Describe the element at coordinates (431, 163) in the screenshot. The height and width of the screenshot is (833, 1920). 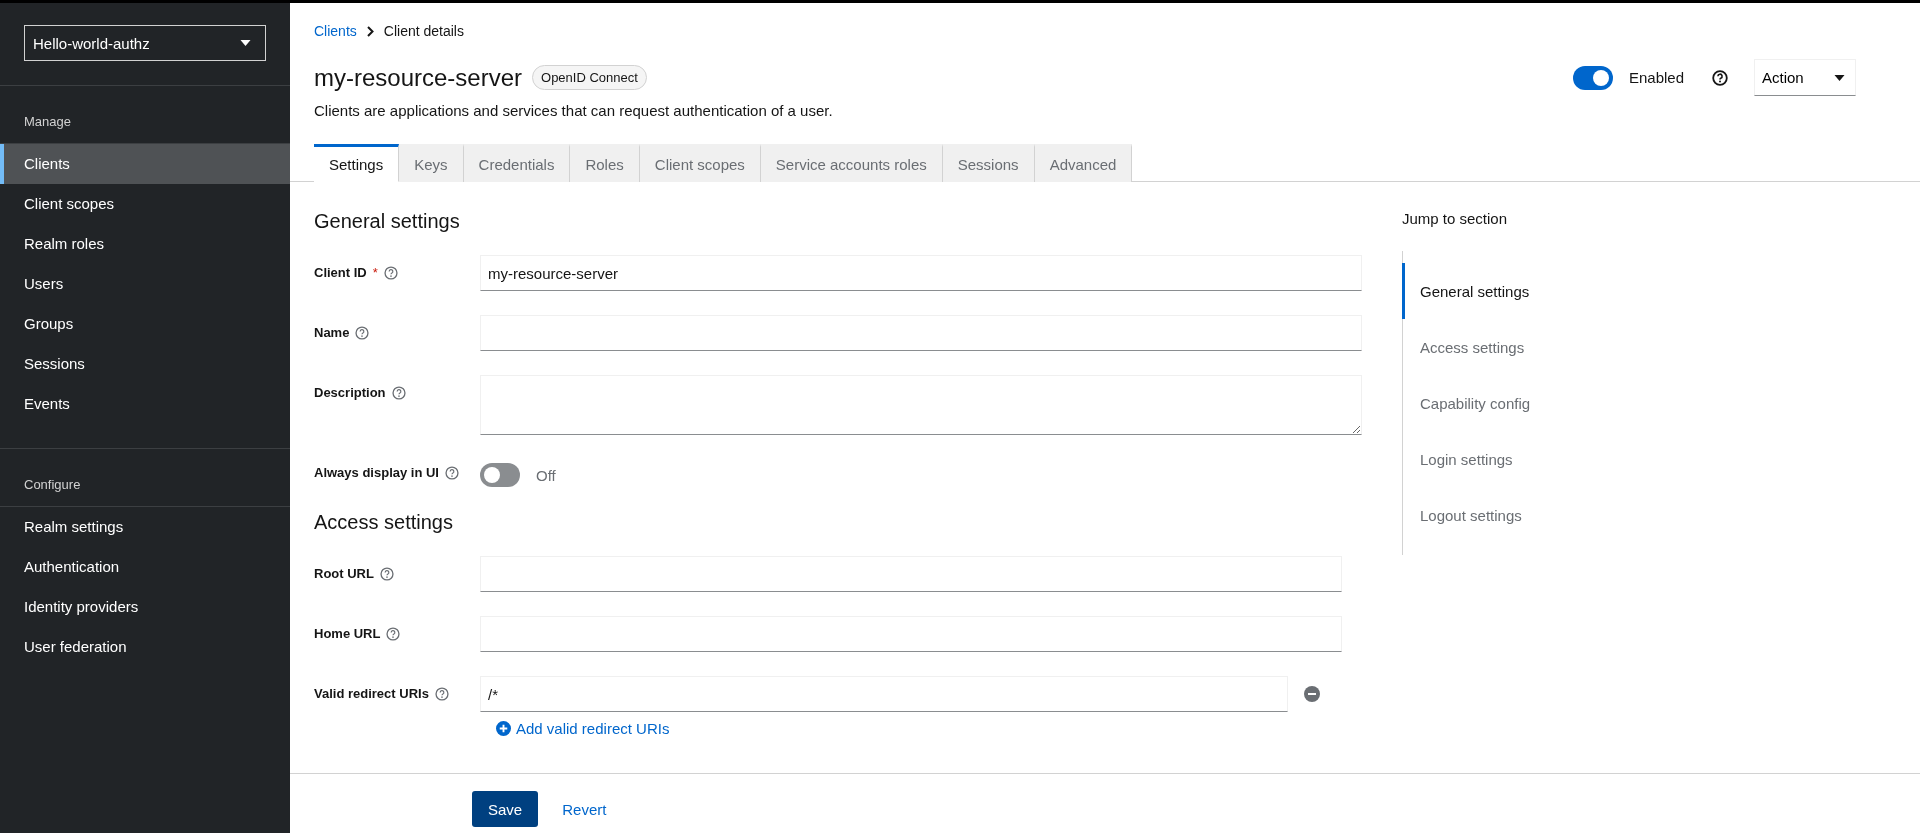
I see `tab: Keys` at that location.